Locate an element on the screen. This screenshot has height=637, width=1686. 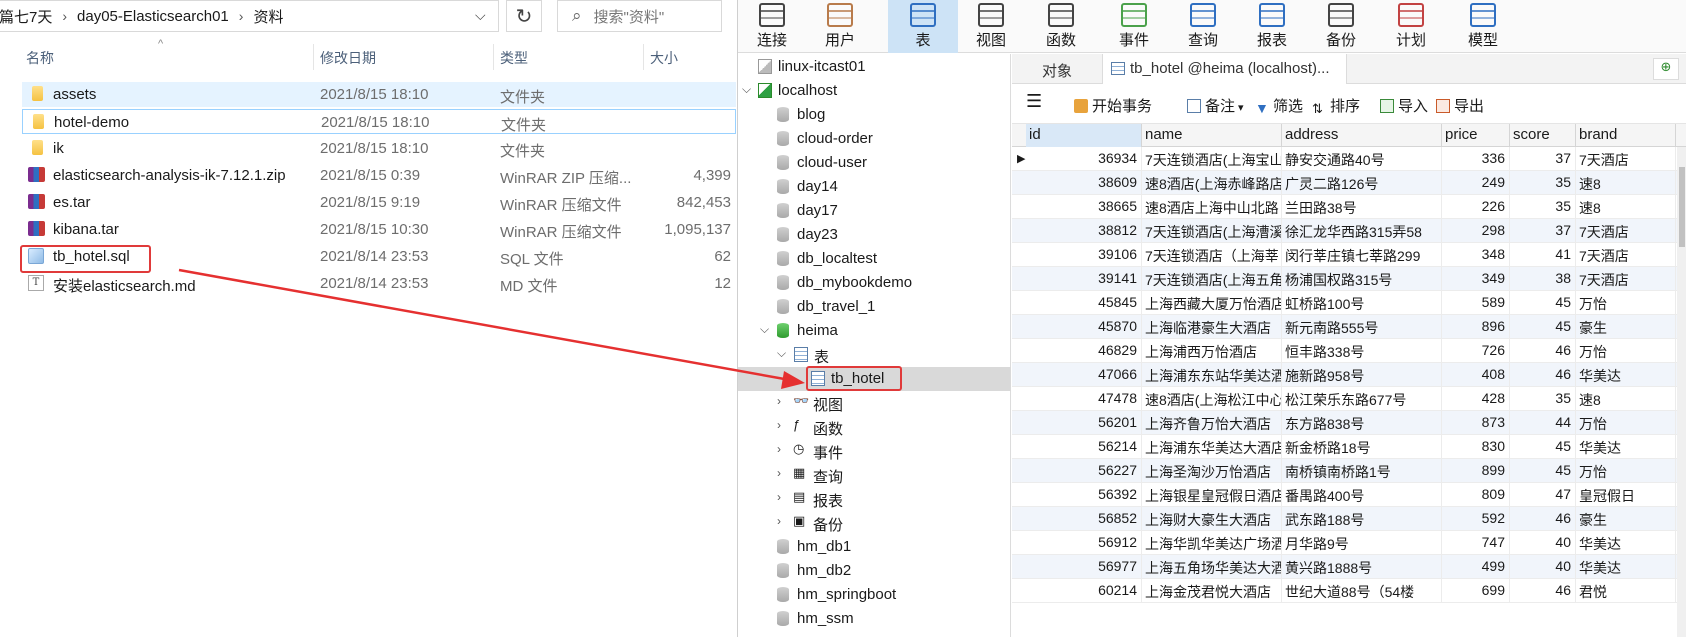
table-row: 56392 上海银星皇冠假日酒店 番禺路400号 809 47 皇冠假日 is located at coordinates (1349, 495).